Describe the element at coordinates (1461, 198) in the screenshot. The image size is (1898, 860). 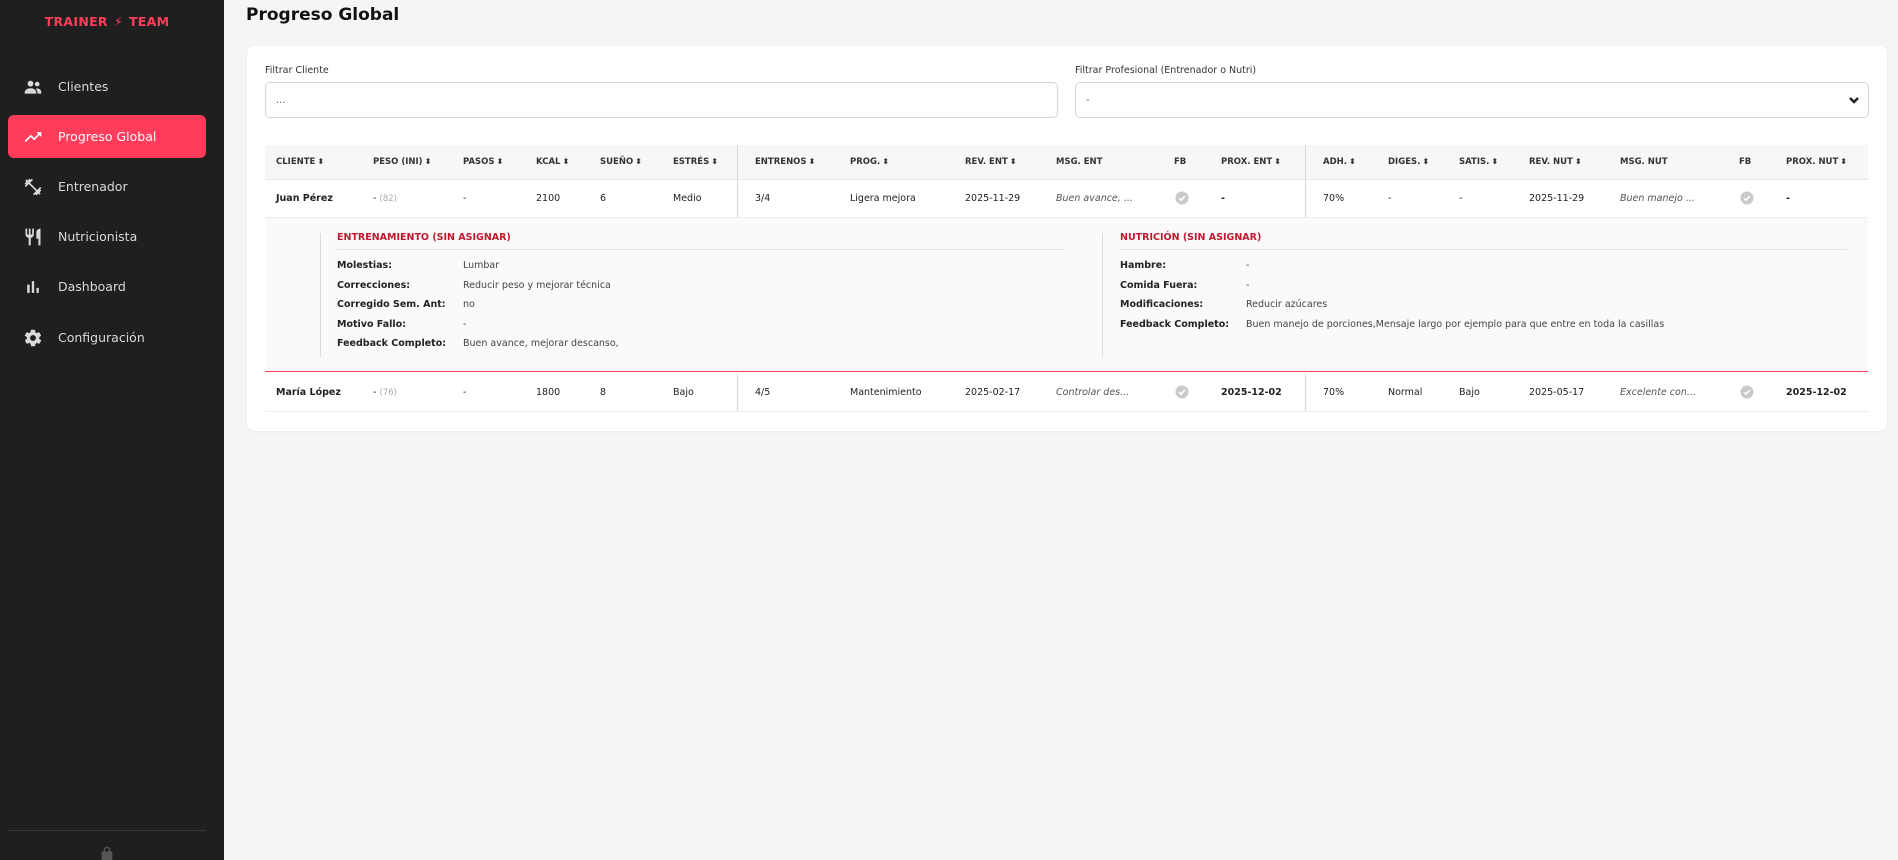
I see `cell-satis: -` at that location.